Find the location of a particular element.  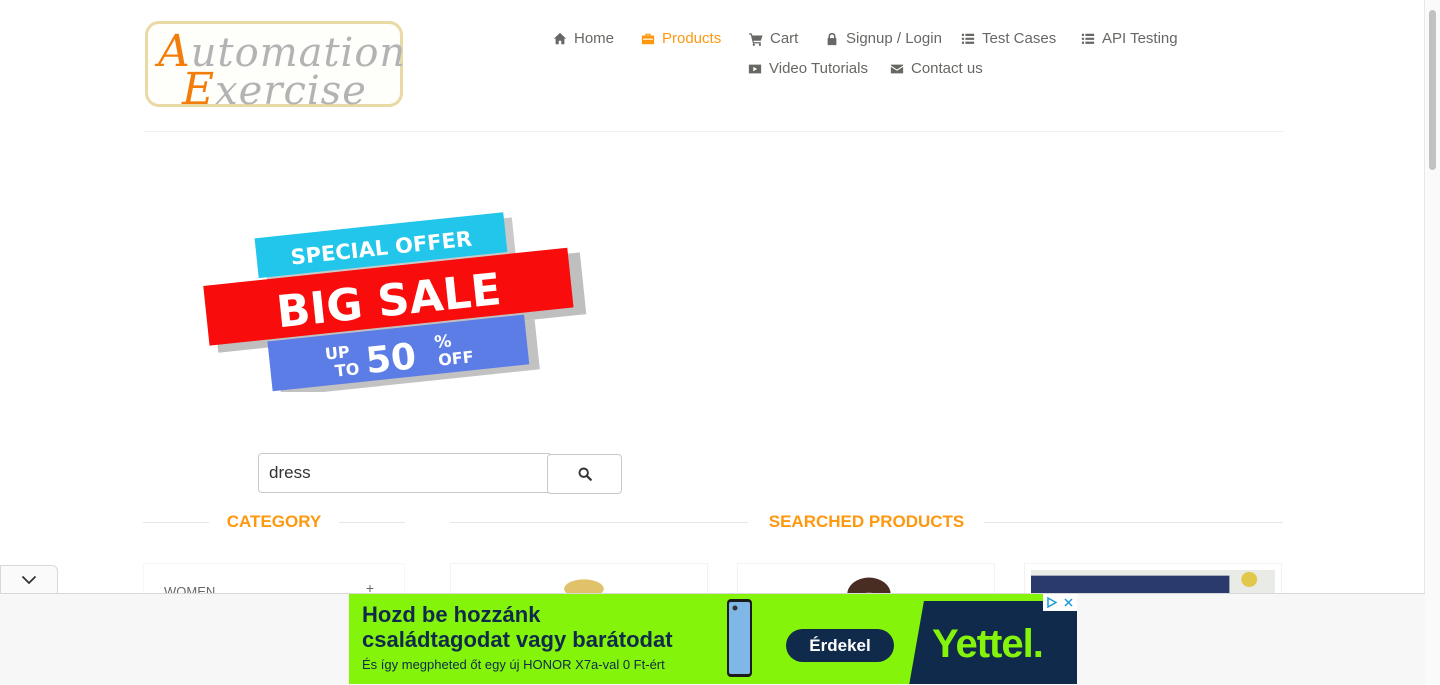

nav-test-cases-label: Test Cases is located at coordinates (1019, 38).